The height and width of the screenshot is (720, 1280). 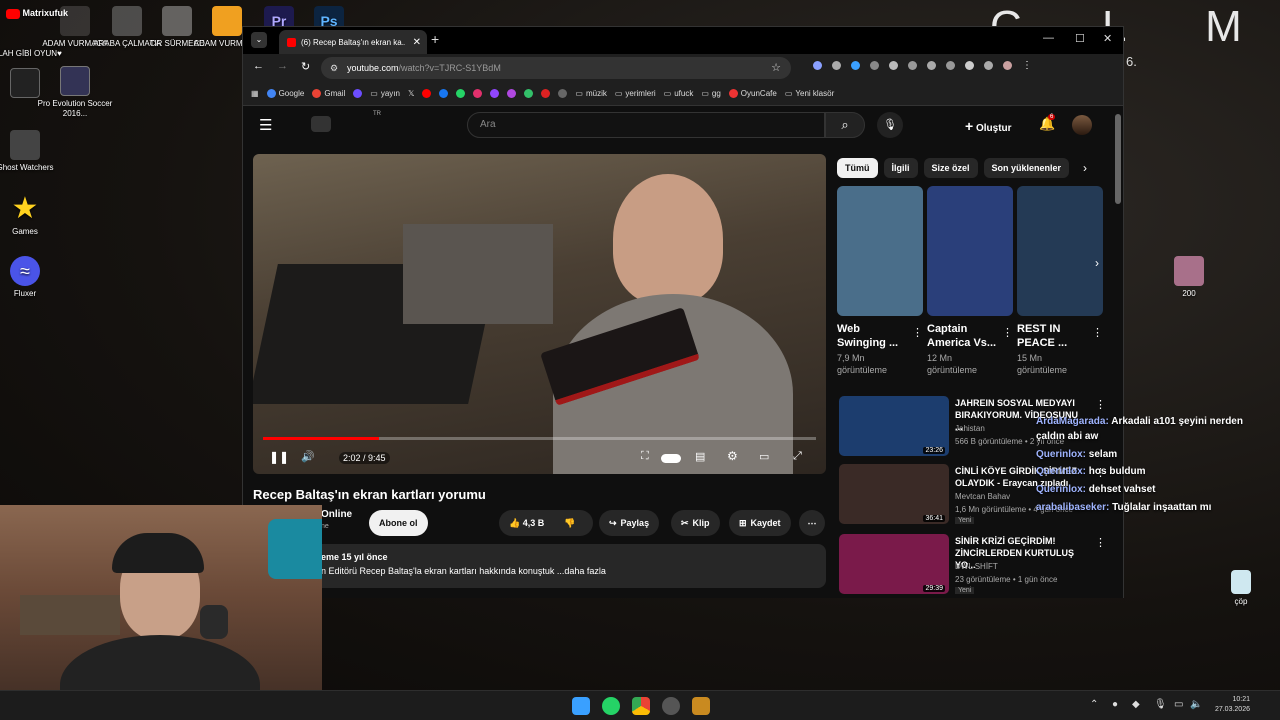 I want to click on channel-name: Online, so click(x=336, y=514).